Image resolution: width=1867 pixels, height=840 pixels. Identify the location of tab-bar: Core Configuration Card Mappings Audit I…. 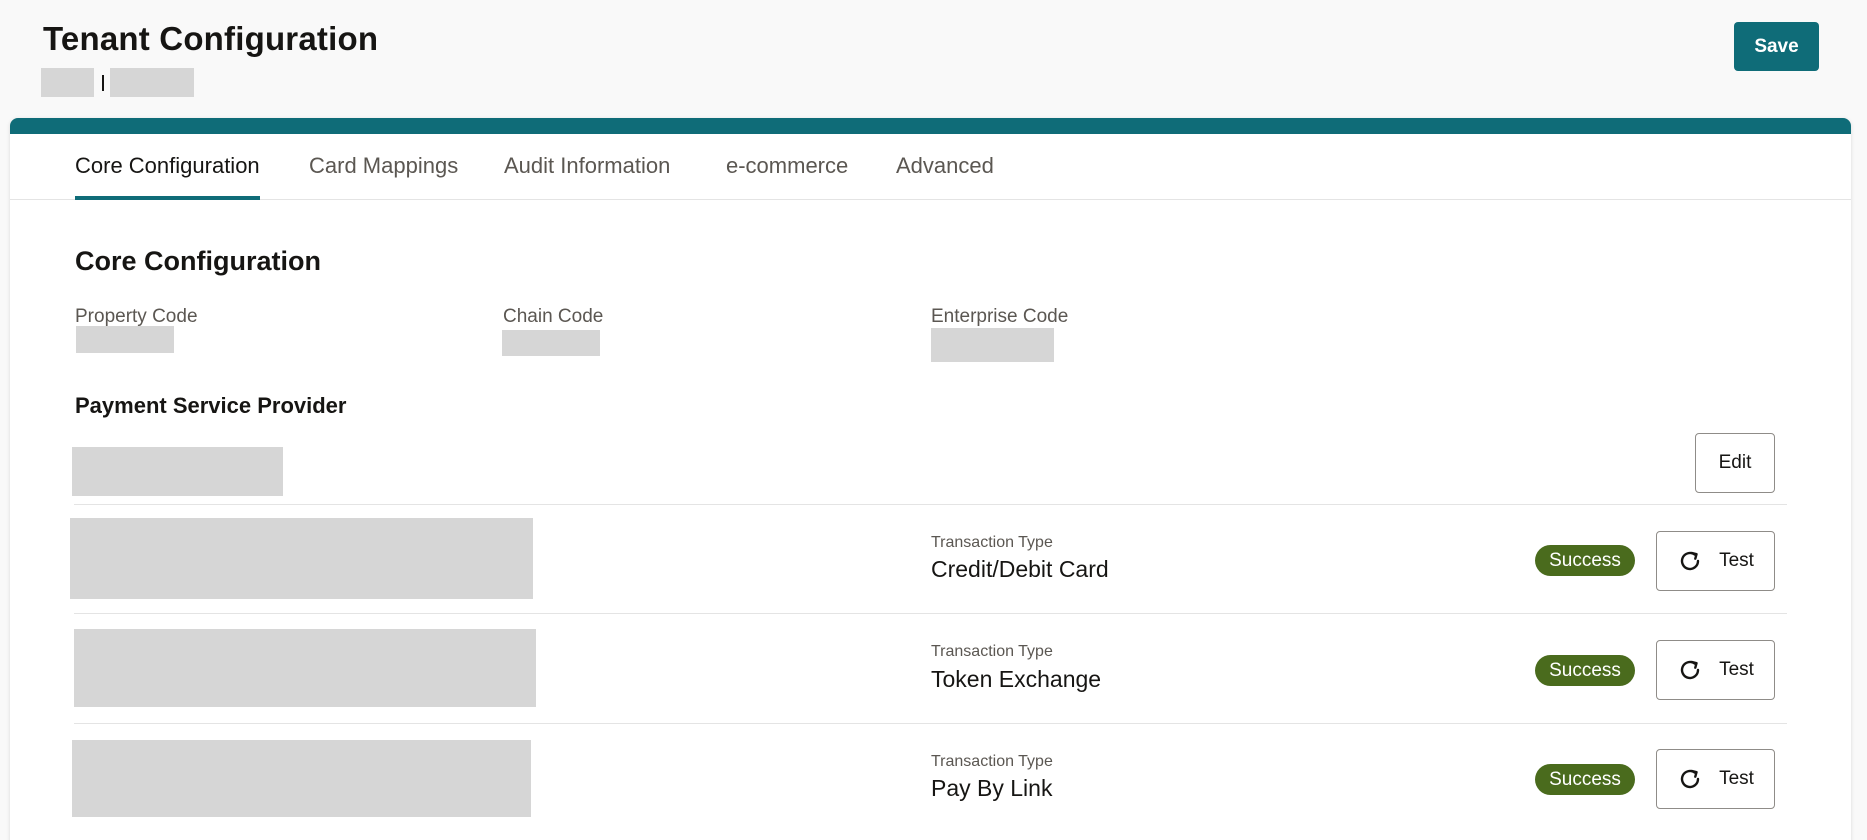
(930, 167).